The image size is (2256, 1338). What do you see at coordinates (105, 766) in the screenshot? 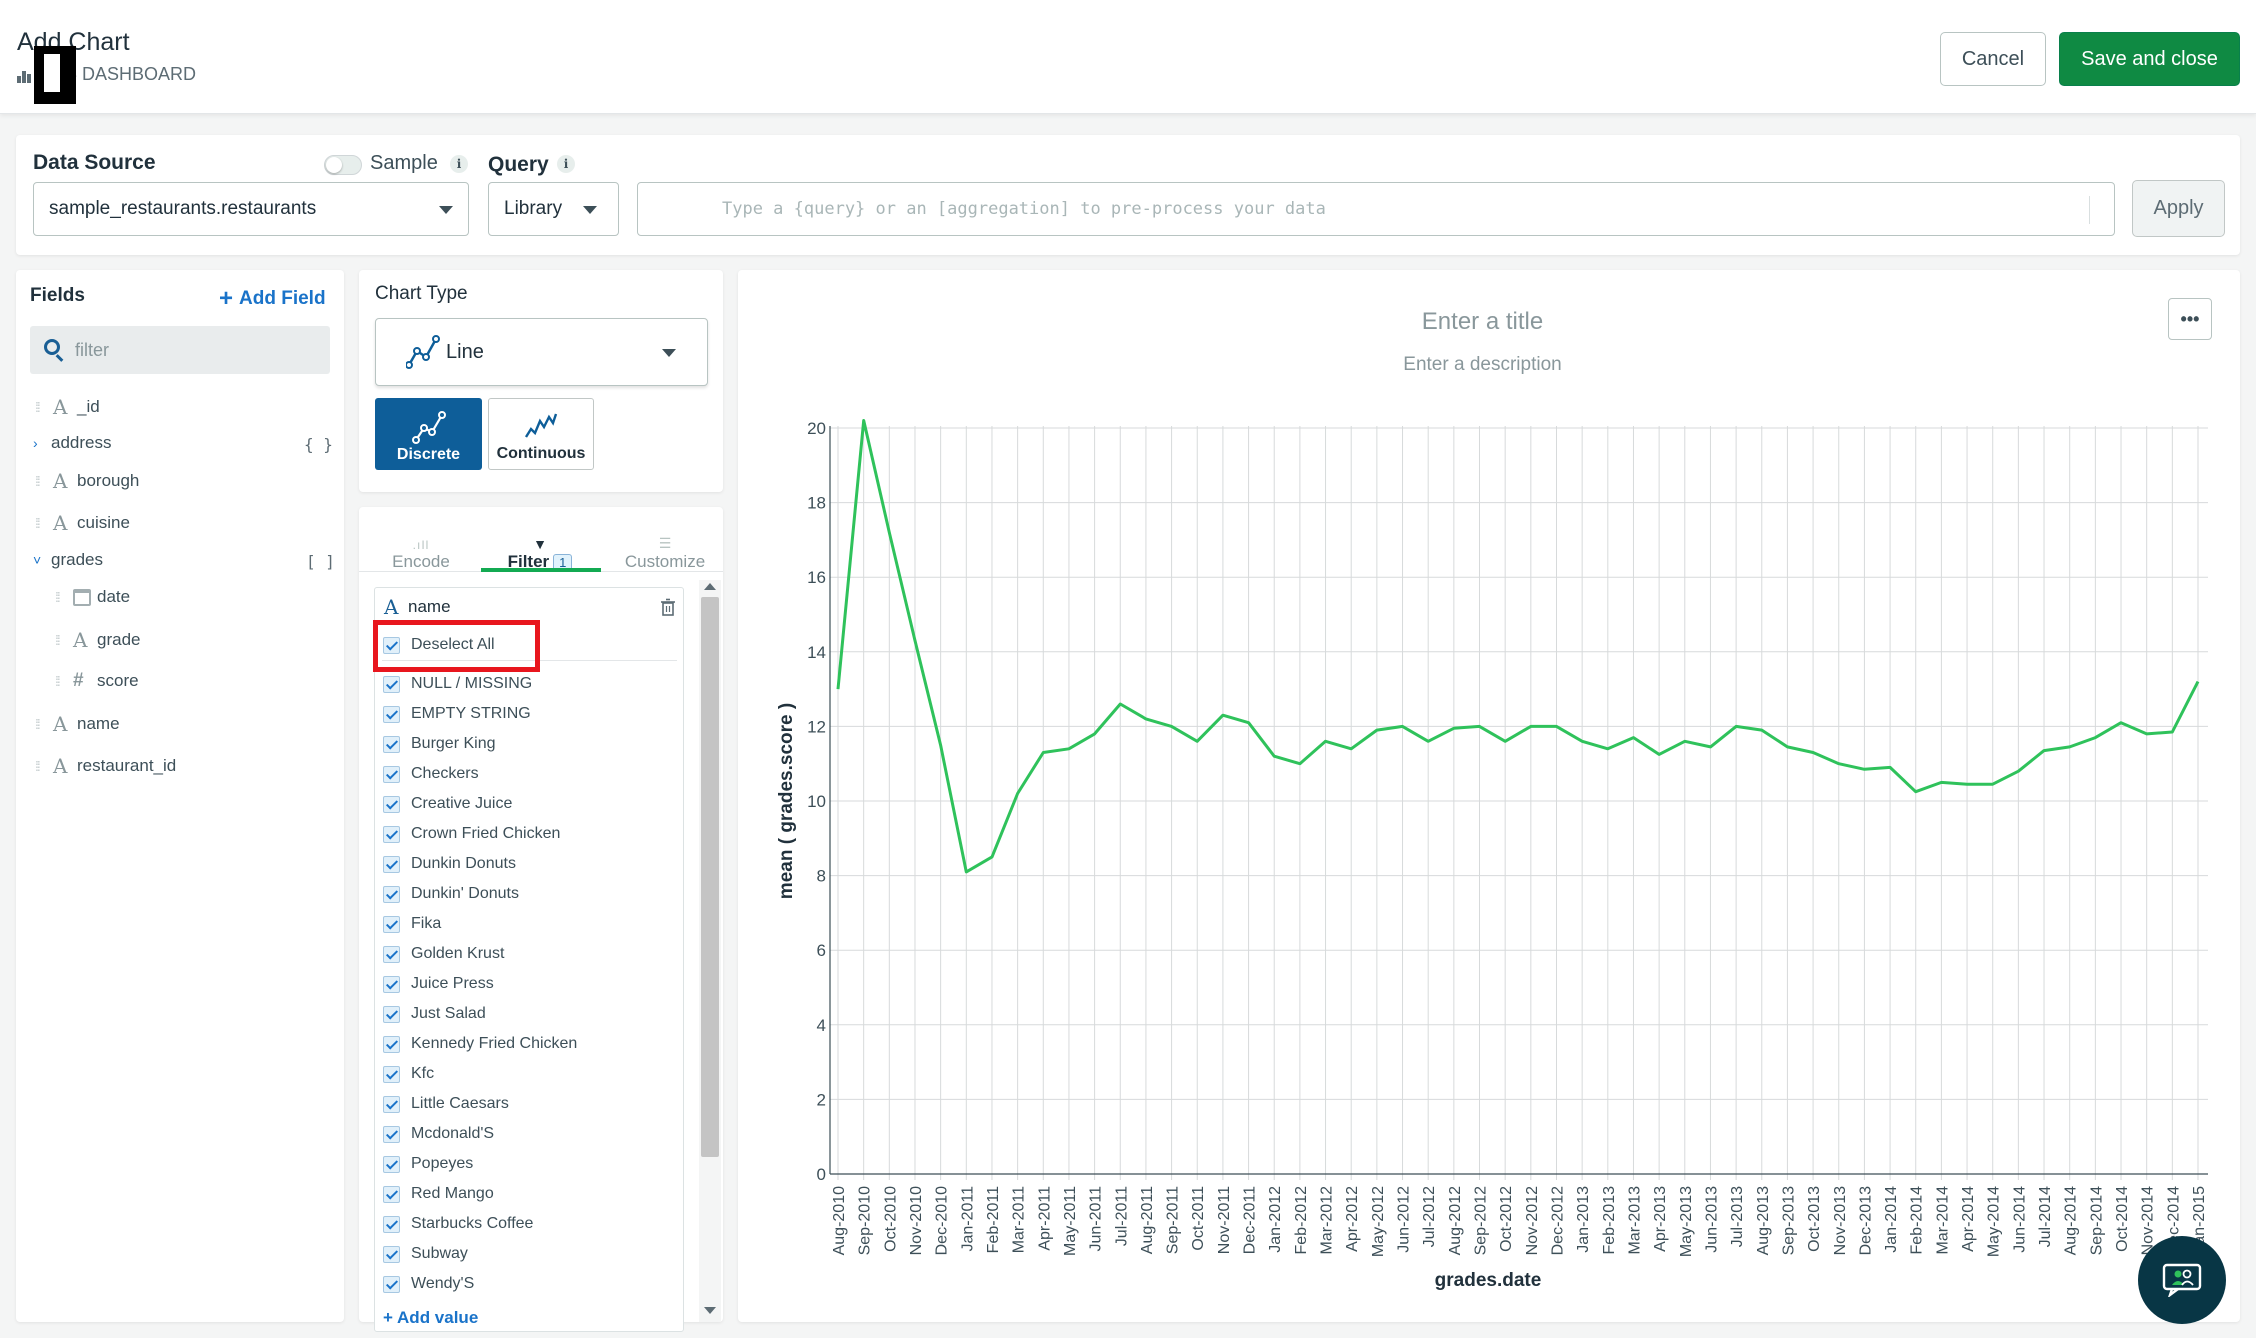
I see `field-item-restaurant-id: ⁞⁞ A restaurant_id` at bounding box center [105, 766].